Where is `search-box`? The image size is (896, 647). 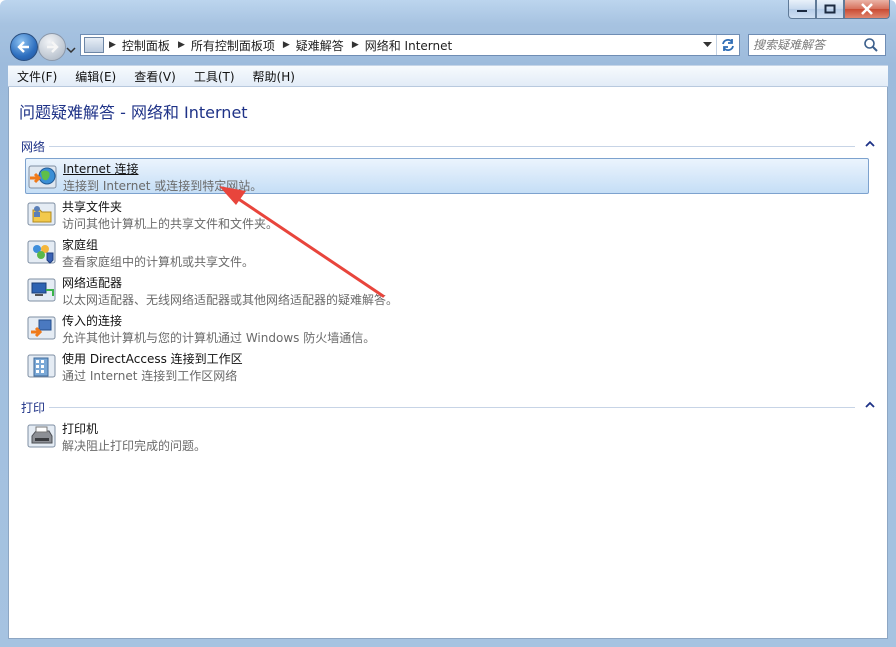 search-box is located at coordinates (817, 45).